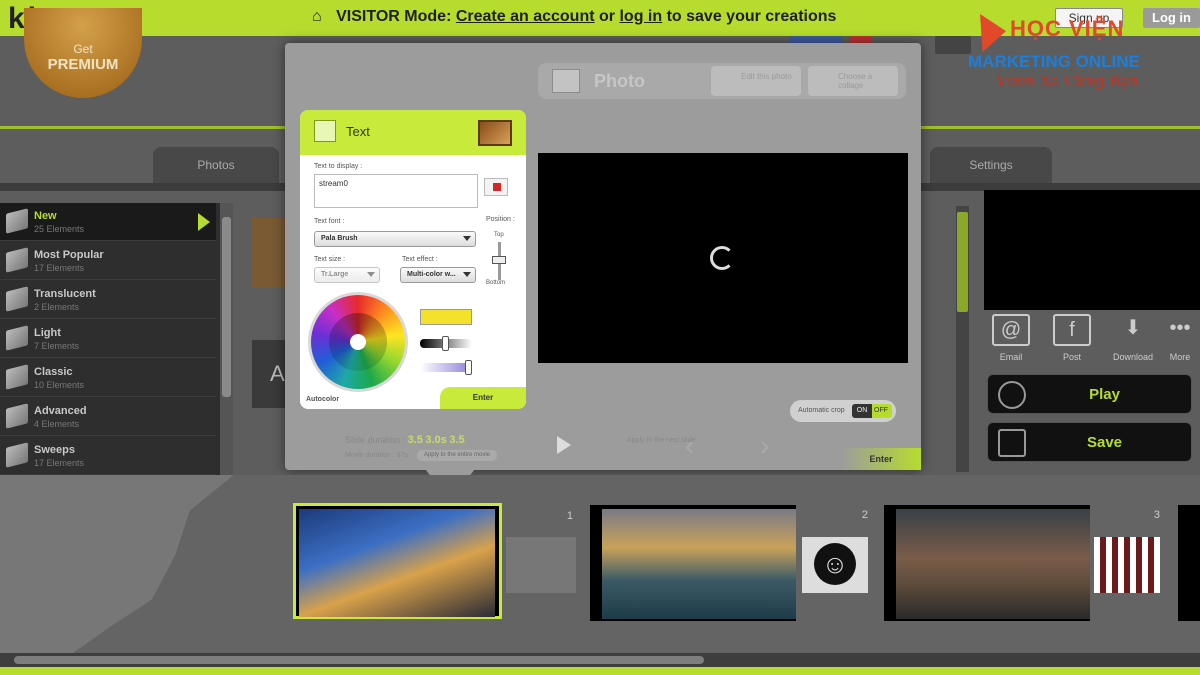 The width and height of the screenshot is (1200, 675). Describe the element at coordinates (766, 76) in the screenshot. I see `edit-photo-label: Edit this photo` at that location.